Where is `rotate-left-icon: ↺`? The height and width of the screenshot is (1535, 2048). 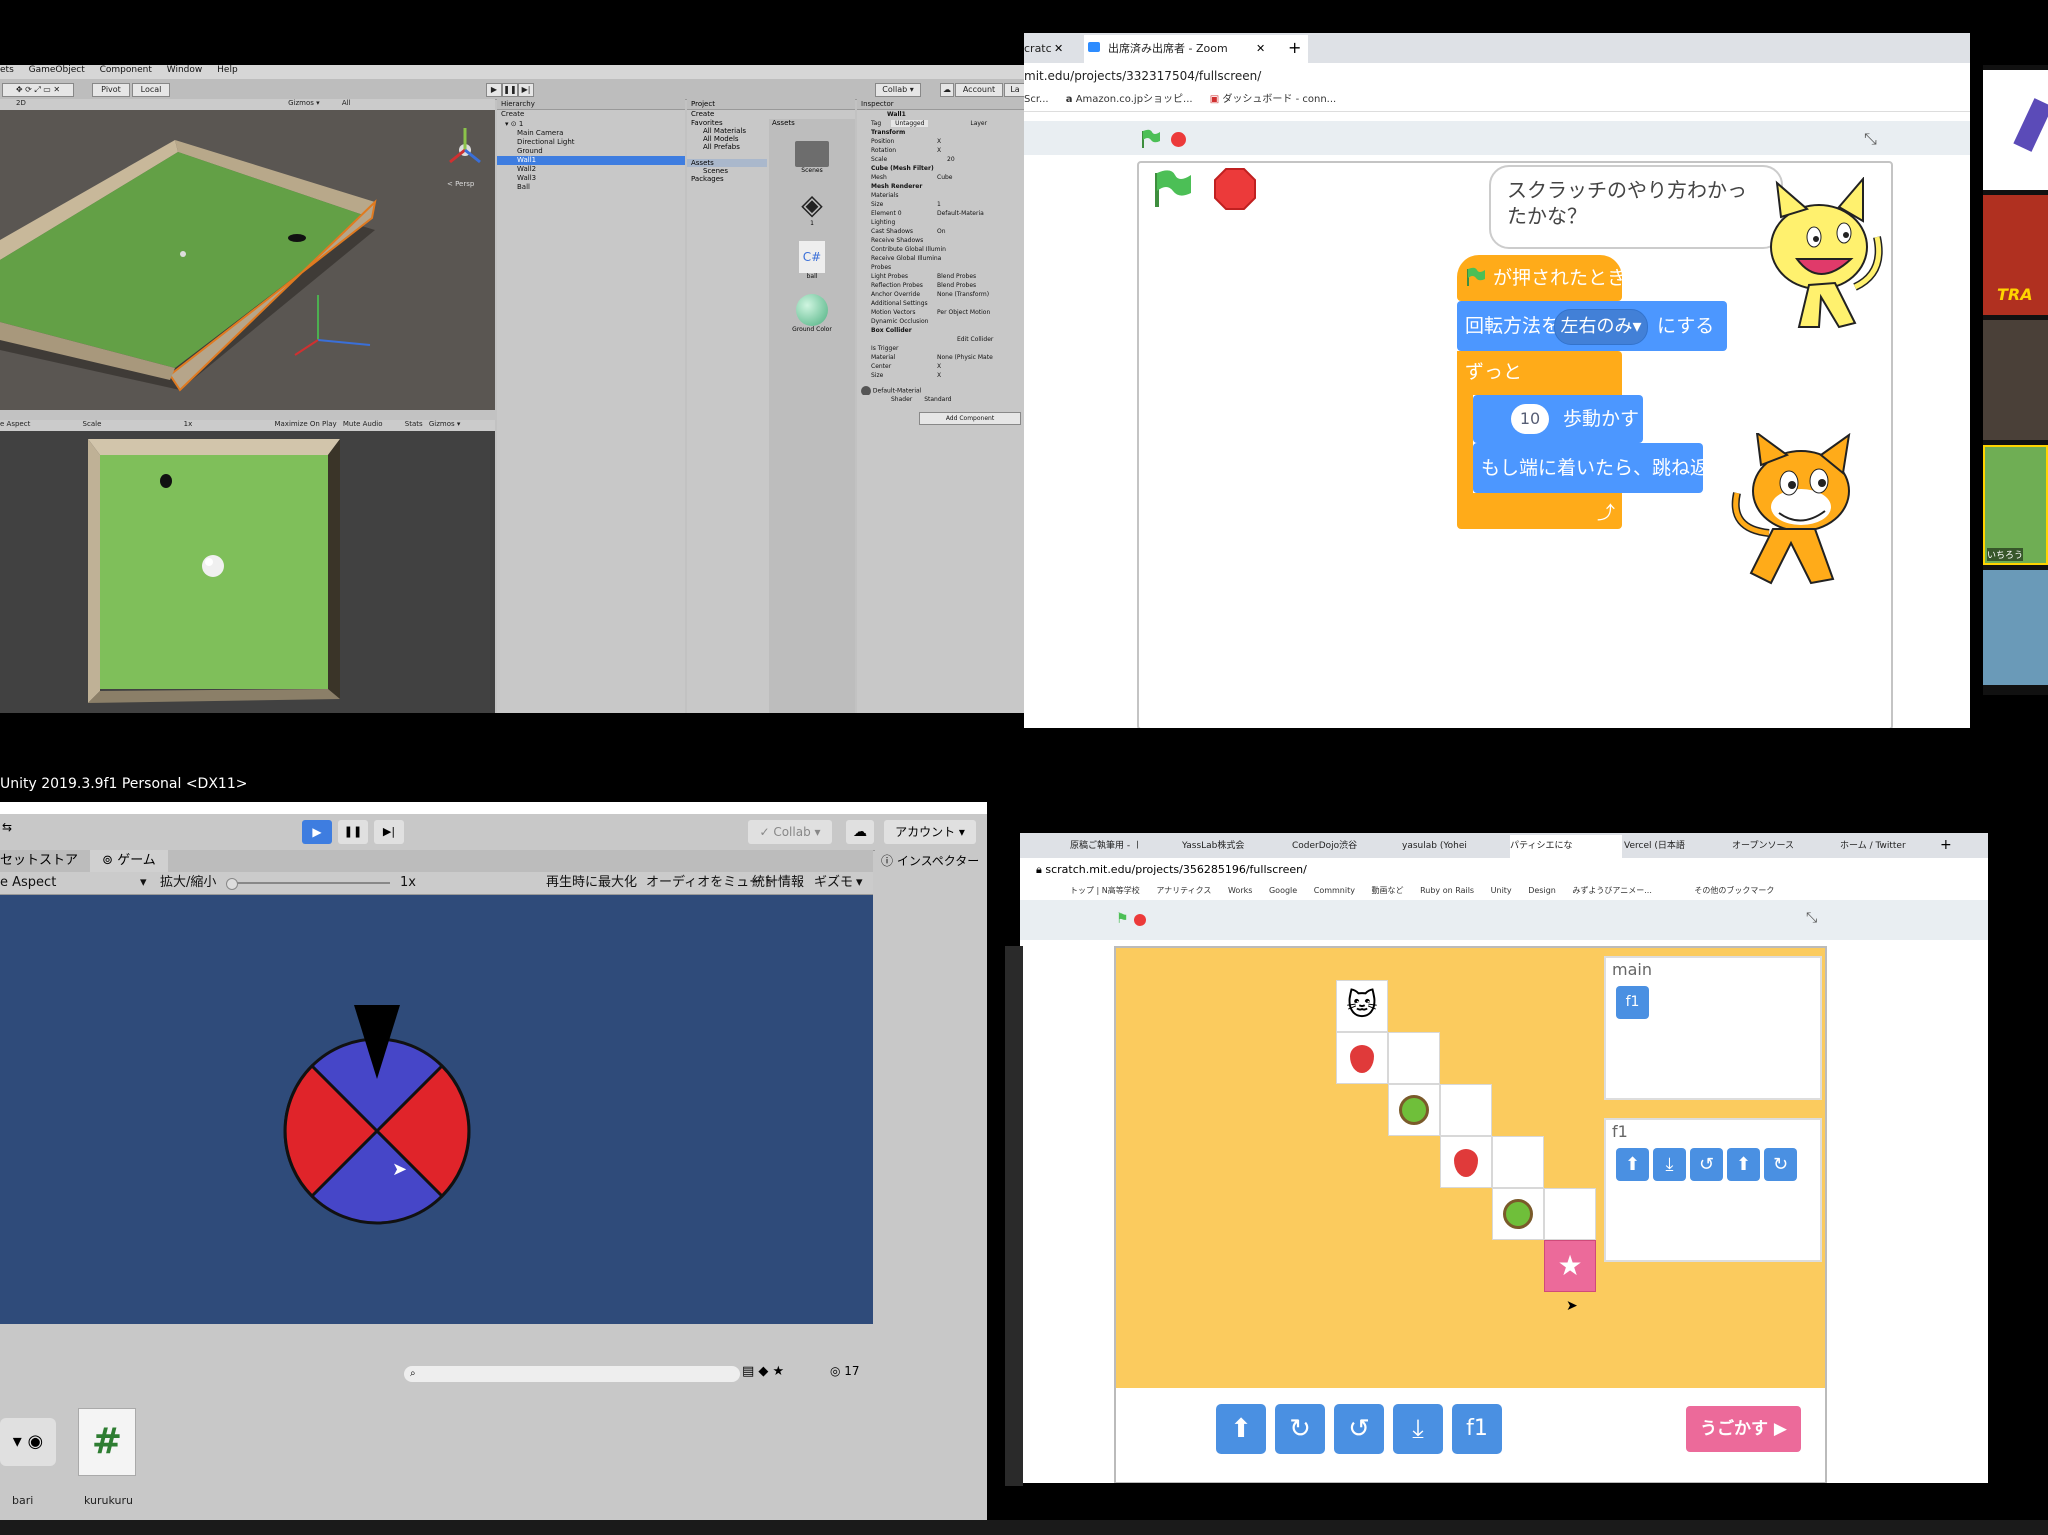 rotate-left-icon: ↺ is located at coordinates (1706, 1164).